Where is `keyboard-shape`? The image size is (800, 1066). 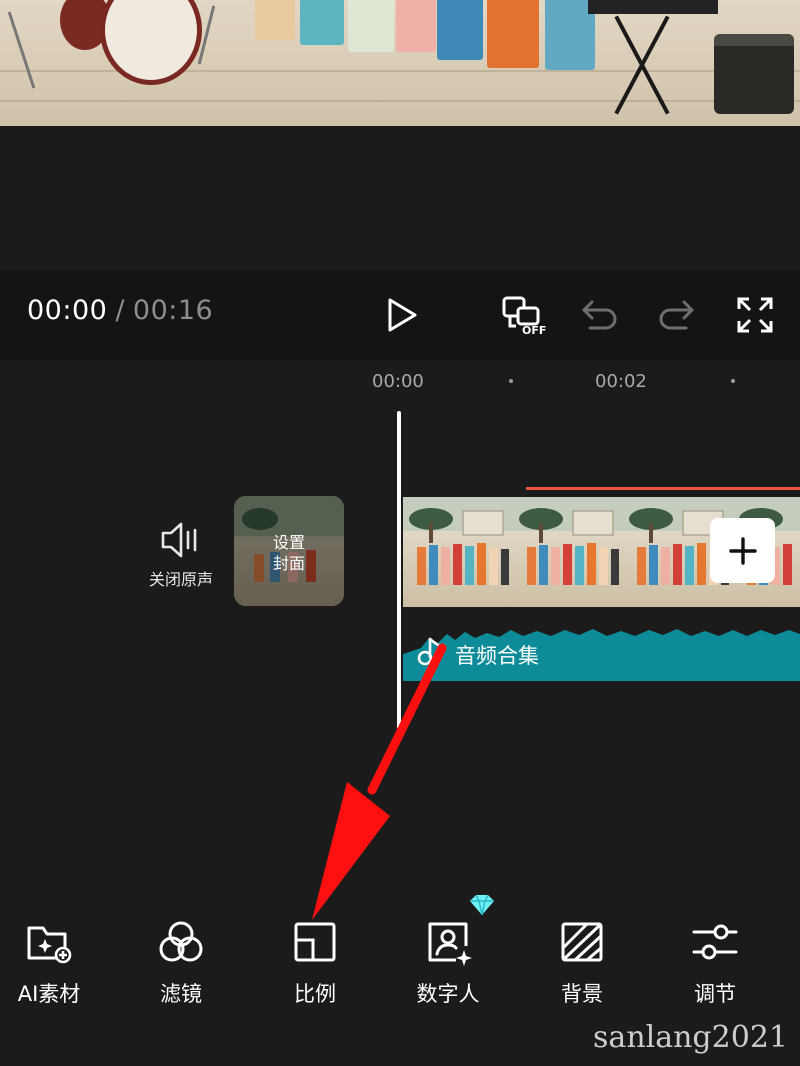
keyboard-shape is located at coordinates (653, 7).